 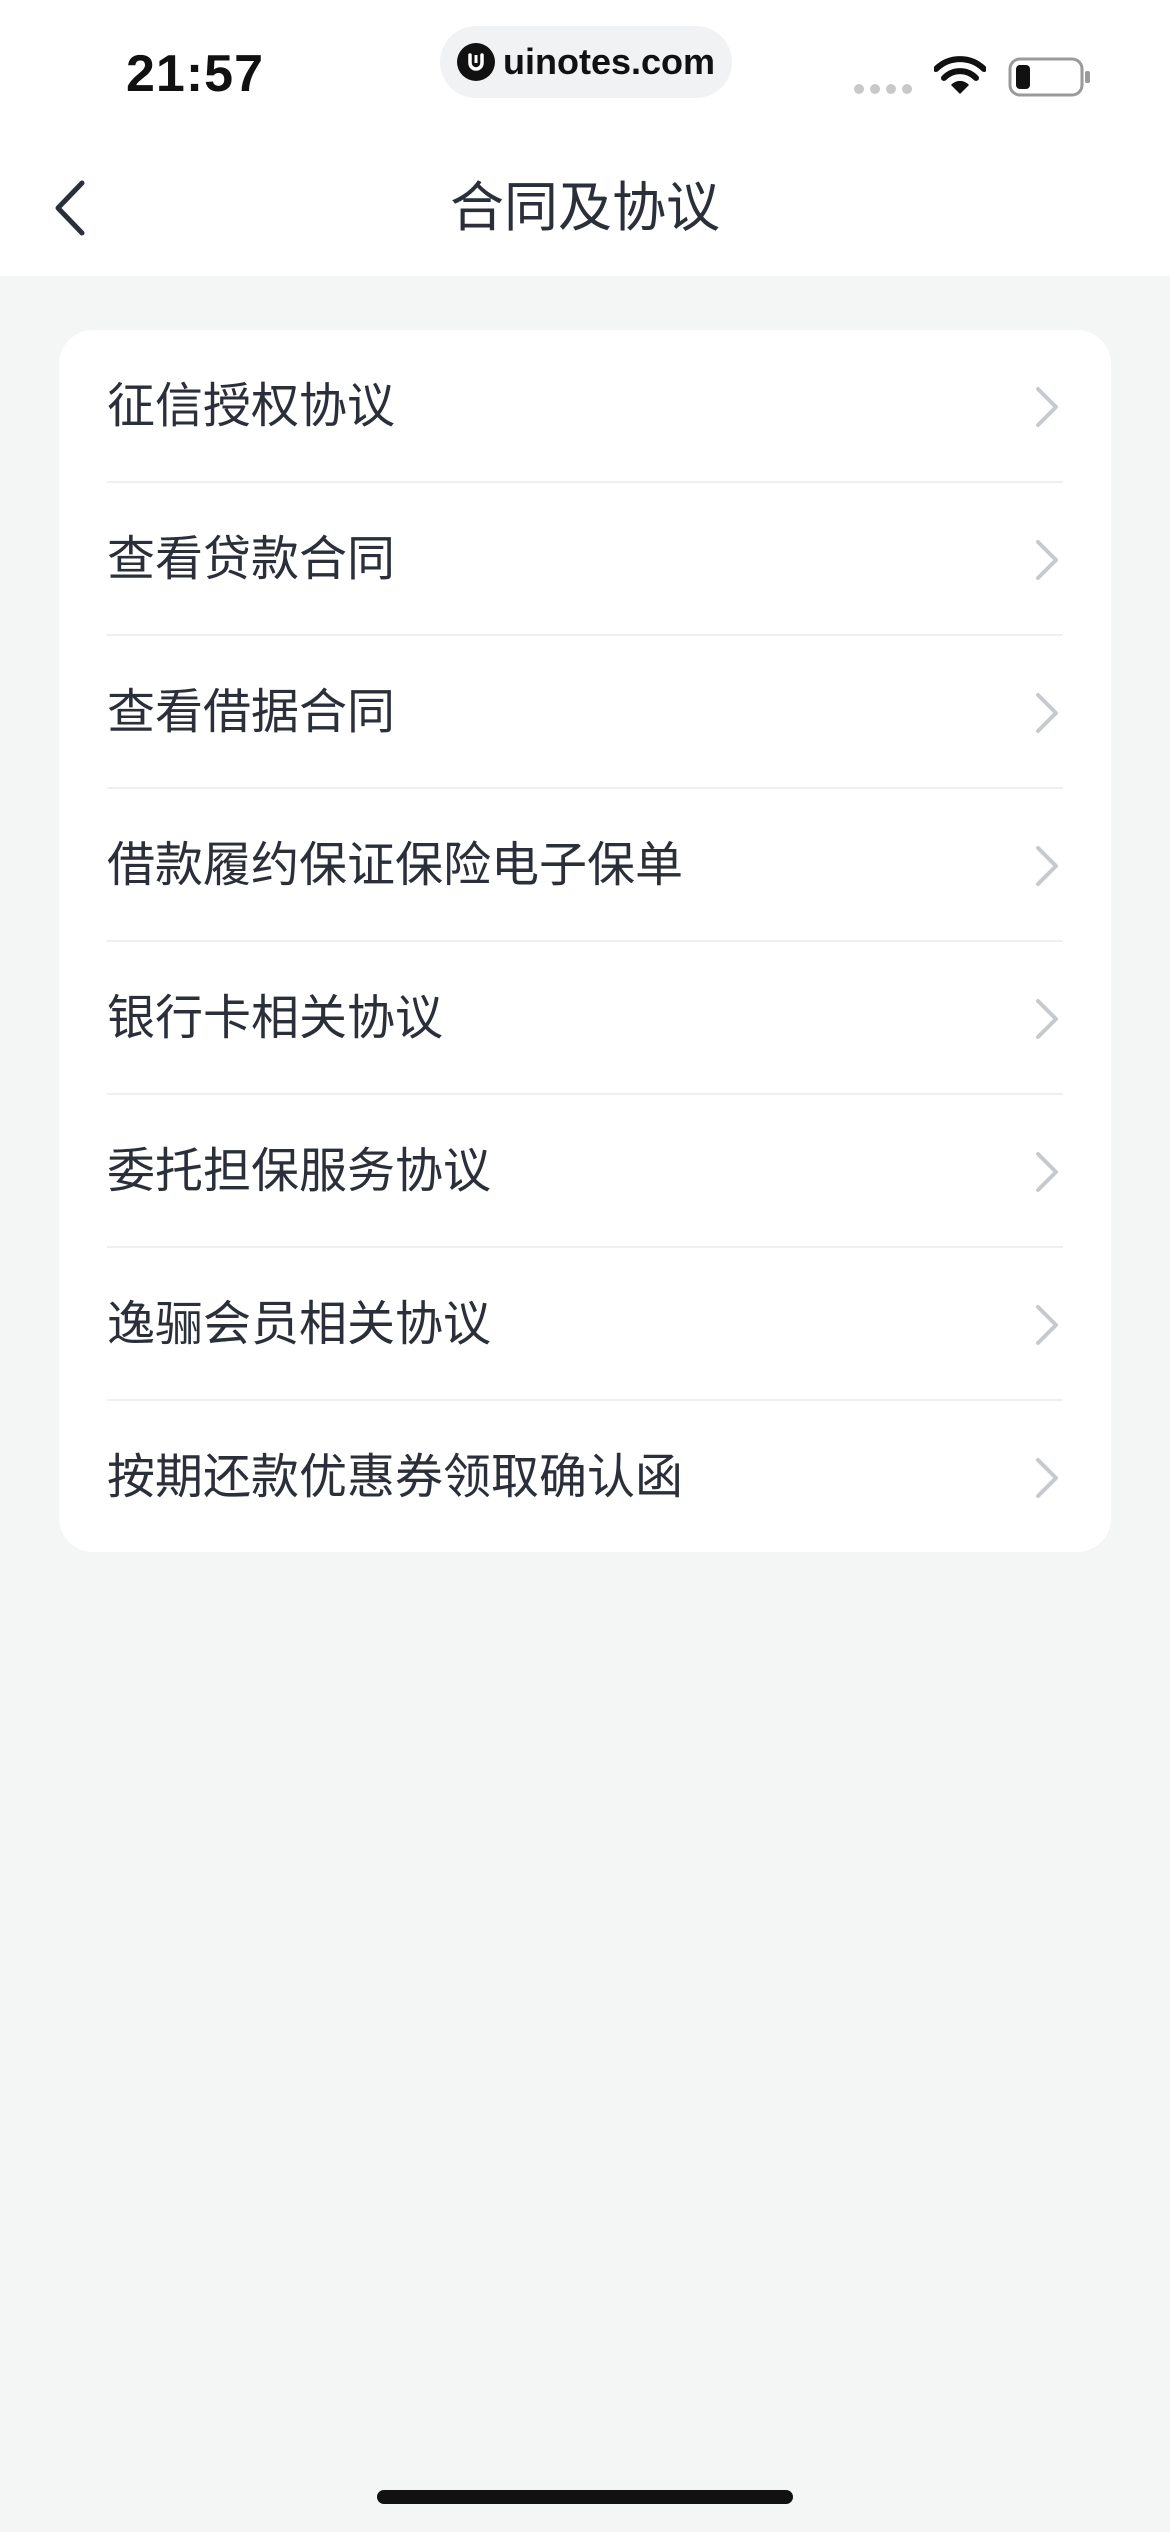 I want to click on list-item-loan-contract: 查看贷款合同, so click(x=585, y=559).